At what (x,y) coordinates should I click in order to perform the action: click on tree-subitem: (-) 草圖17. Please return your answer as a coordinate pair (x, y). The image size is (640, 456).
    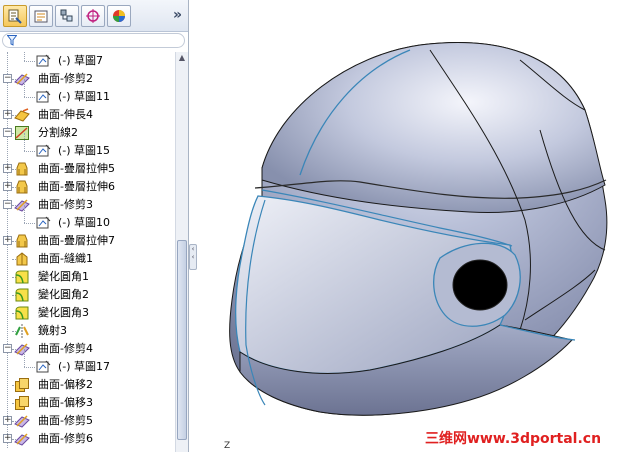
    Looking at the image, I should click on (87, 362).